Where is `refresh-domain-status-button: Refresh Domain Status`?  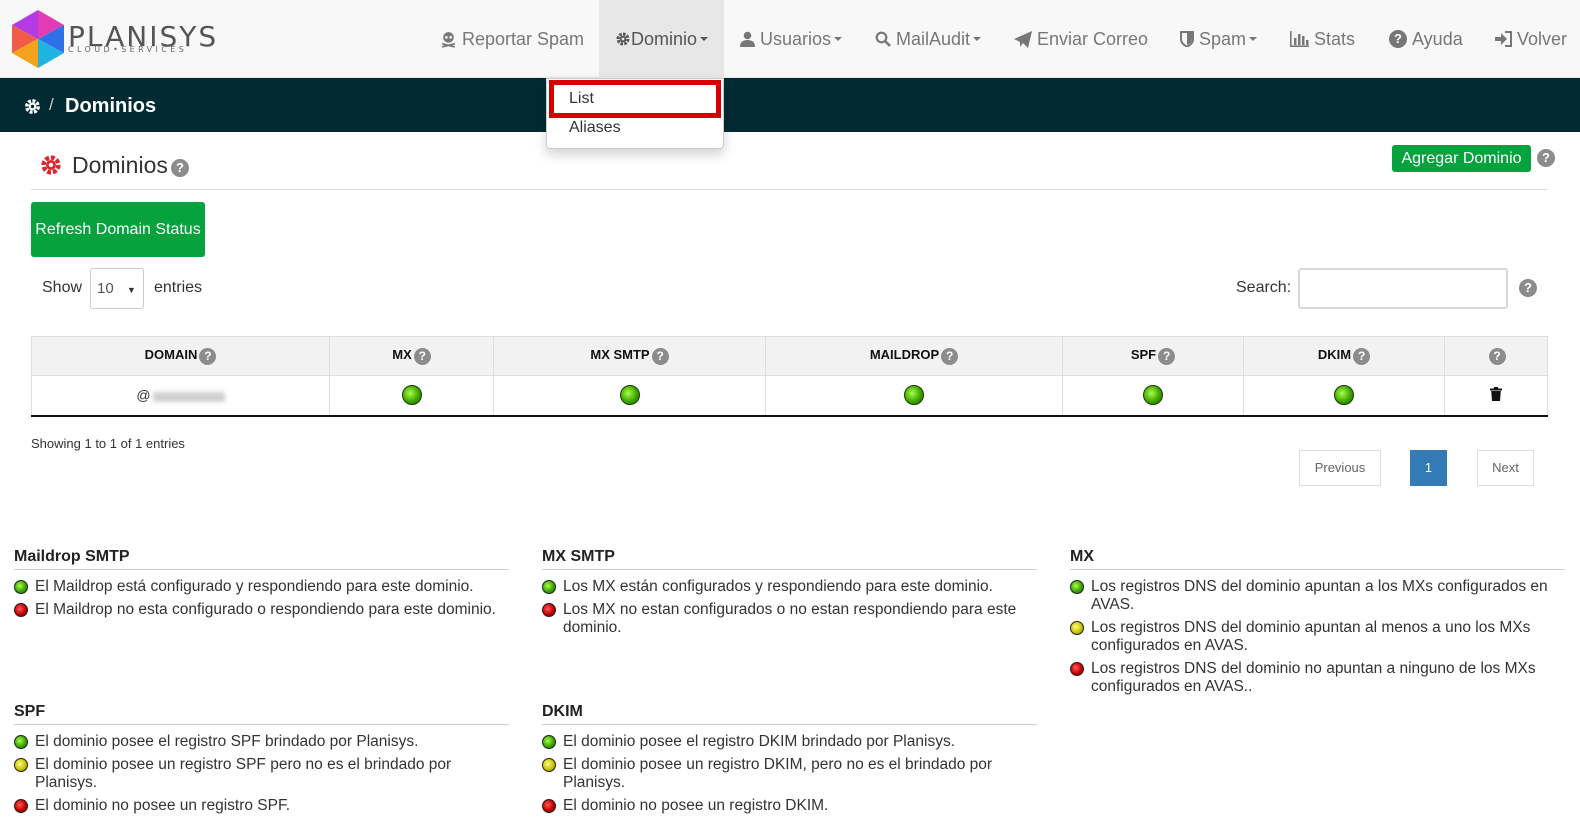 refresh-domain-status-button: Refresh Domain Status is located at coordinates (118, 229).